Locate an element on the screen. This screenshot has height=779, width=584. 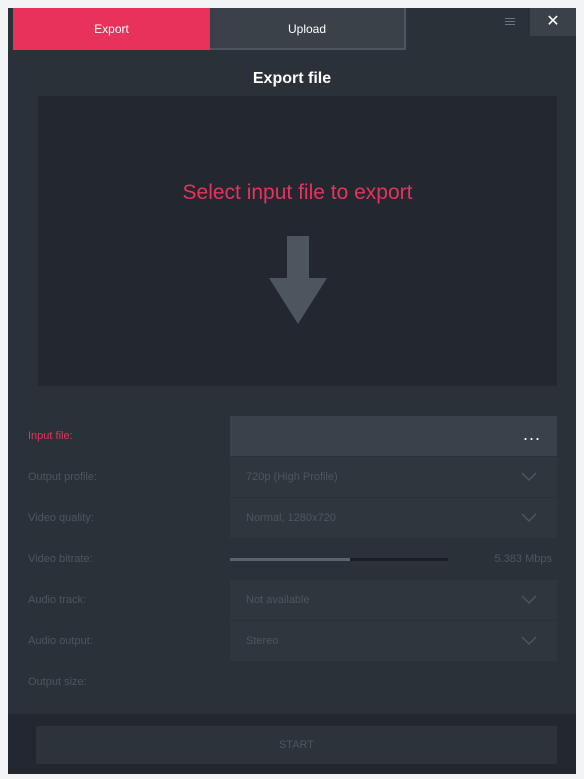
row-audio-output: Audio output: Stereo is located at coordinates (292, 641).